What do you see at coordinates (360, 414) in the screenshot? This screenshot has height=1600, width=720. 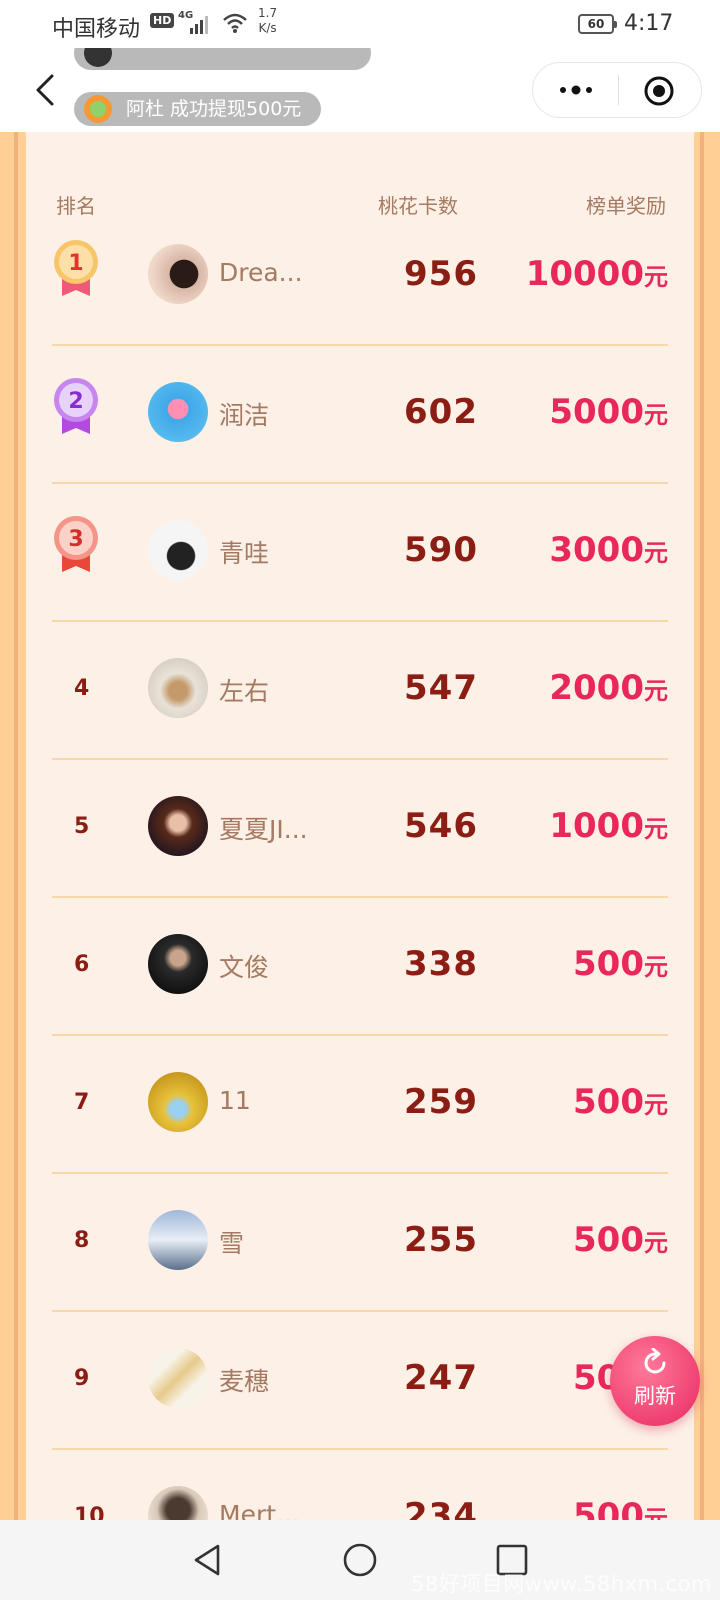 I see `leaderboard-row: 2 润洁 602 5000元` at bounding box center [360, 414].